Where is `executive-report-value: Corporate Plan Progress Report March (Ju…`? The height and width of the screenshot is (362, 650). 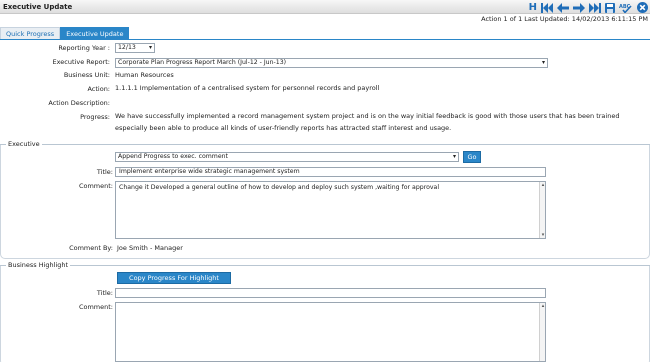
executive-report-value: Corporate Plan Progress Report March (Ju… is located at coordinates (202, 62).